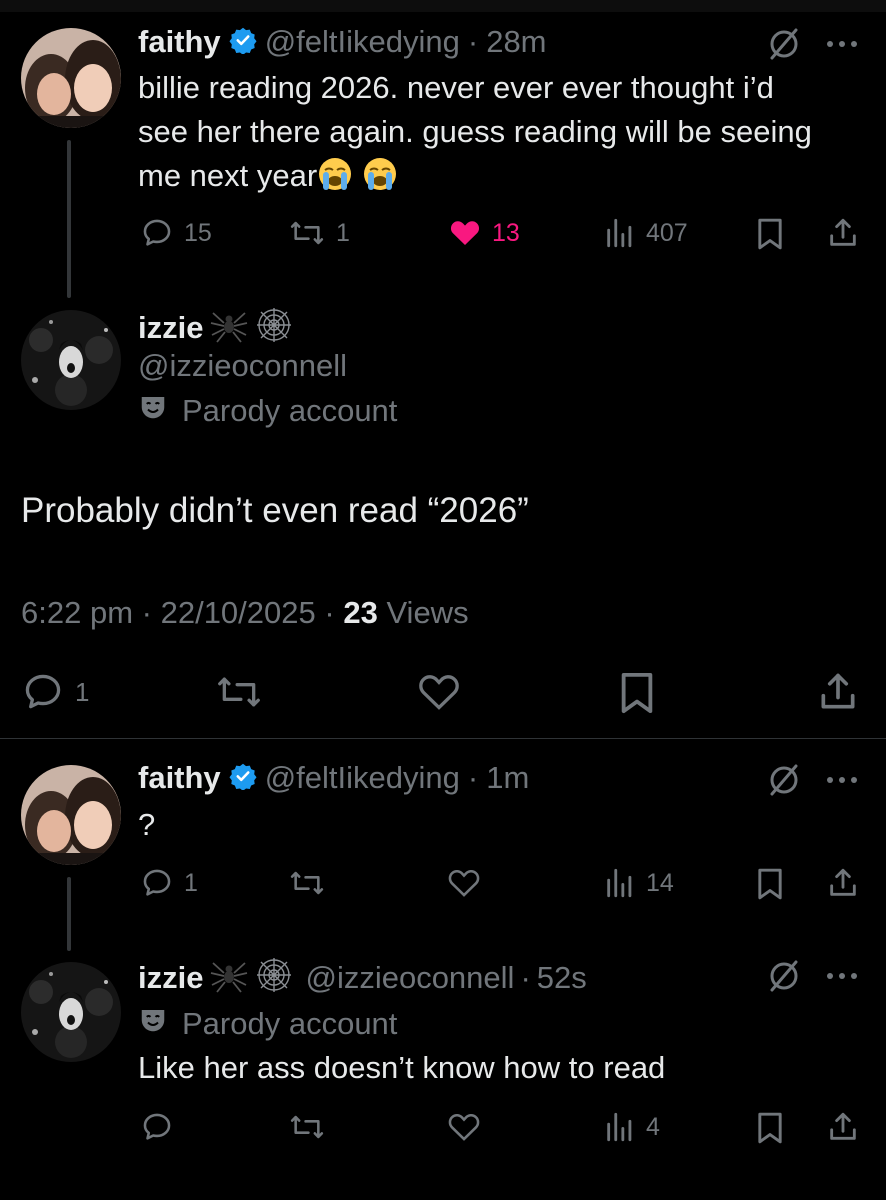  What do you see at coordinates (77, 612) in the screenshot?
I see `tweet-time: 6:22 pm` at bounding box center [77, 612].